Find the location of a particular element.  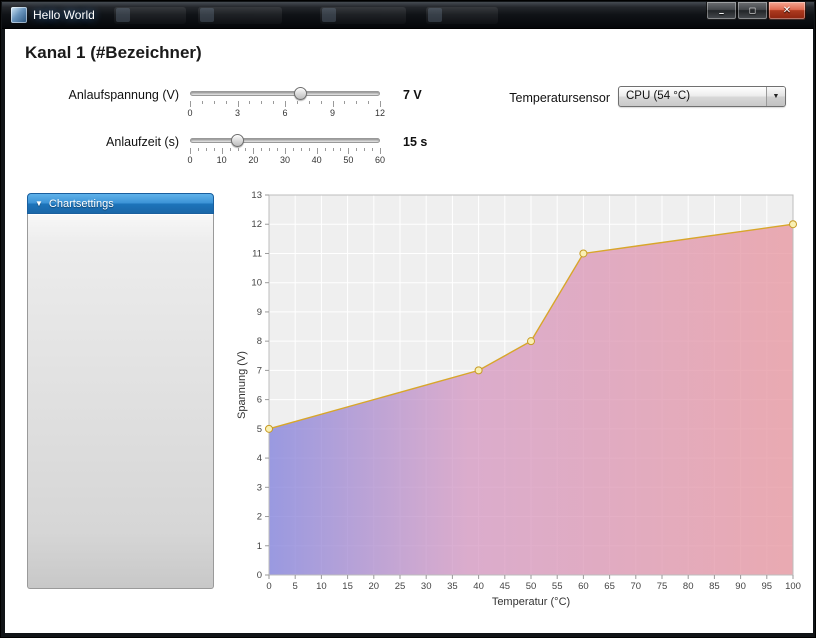

svg-text: 45 is located at coordinates (505, 586).